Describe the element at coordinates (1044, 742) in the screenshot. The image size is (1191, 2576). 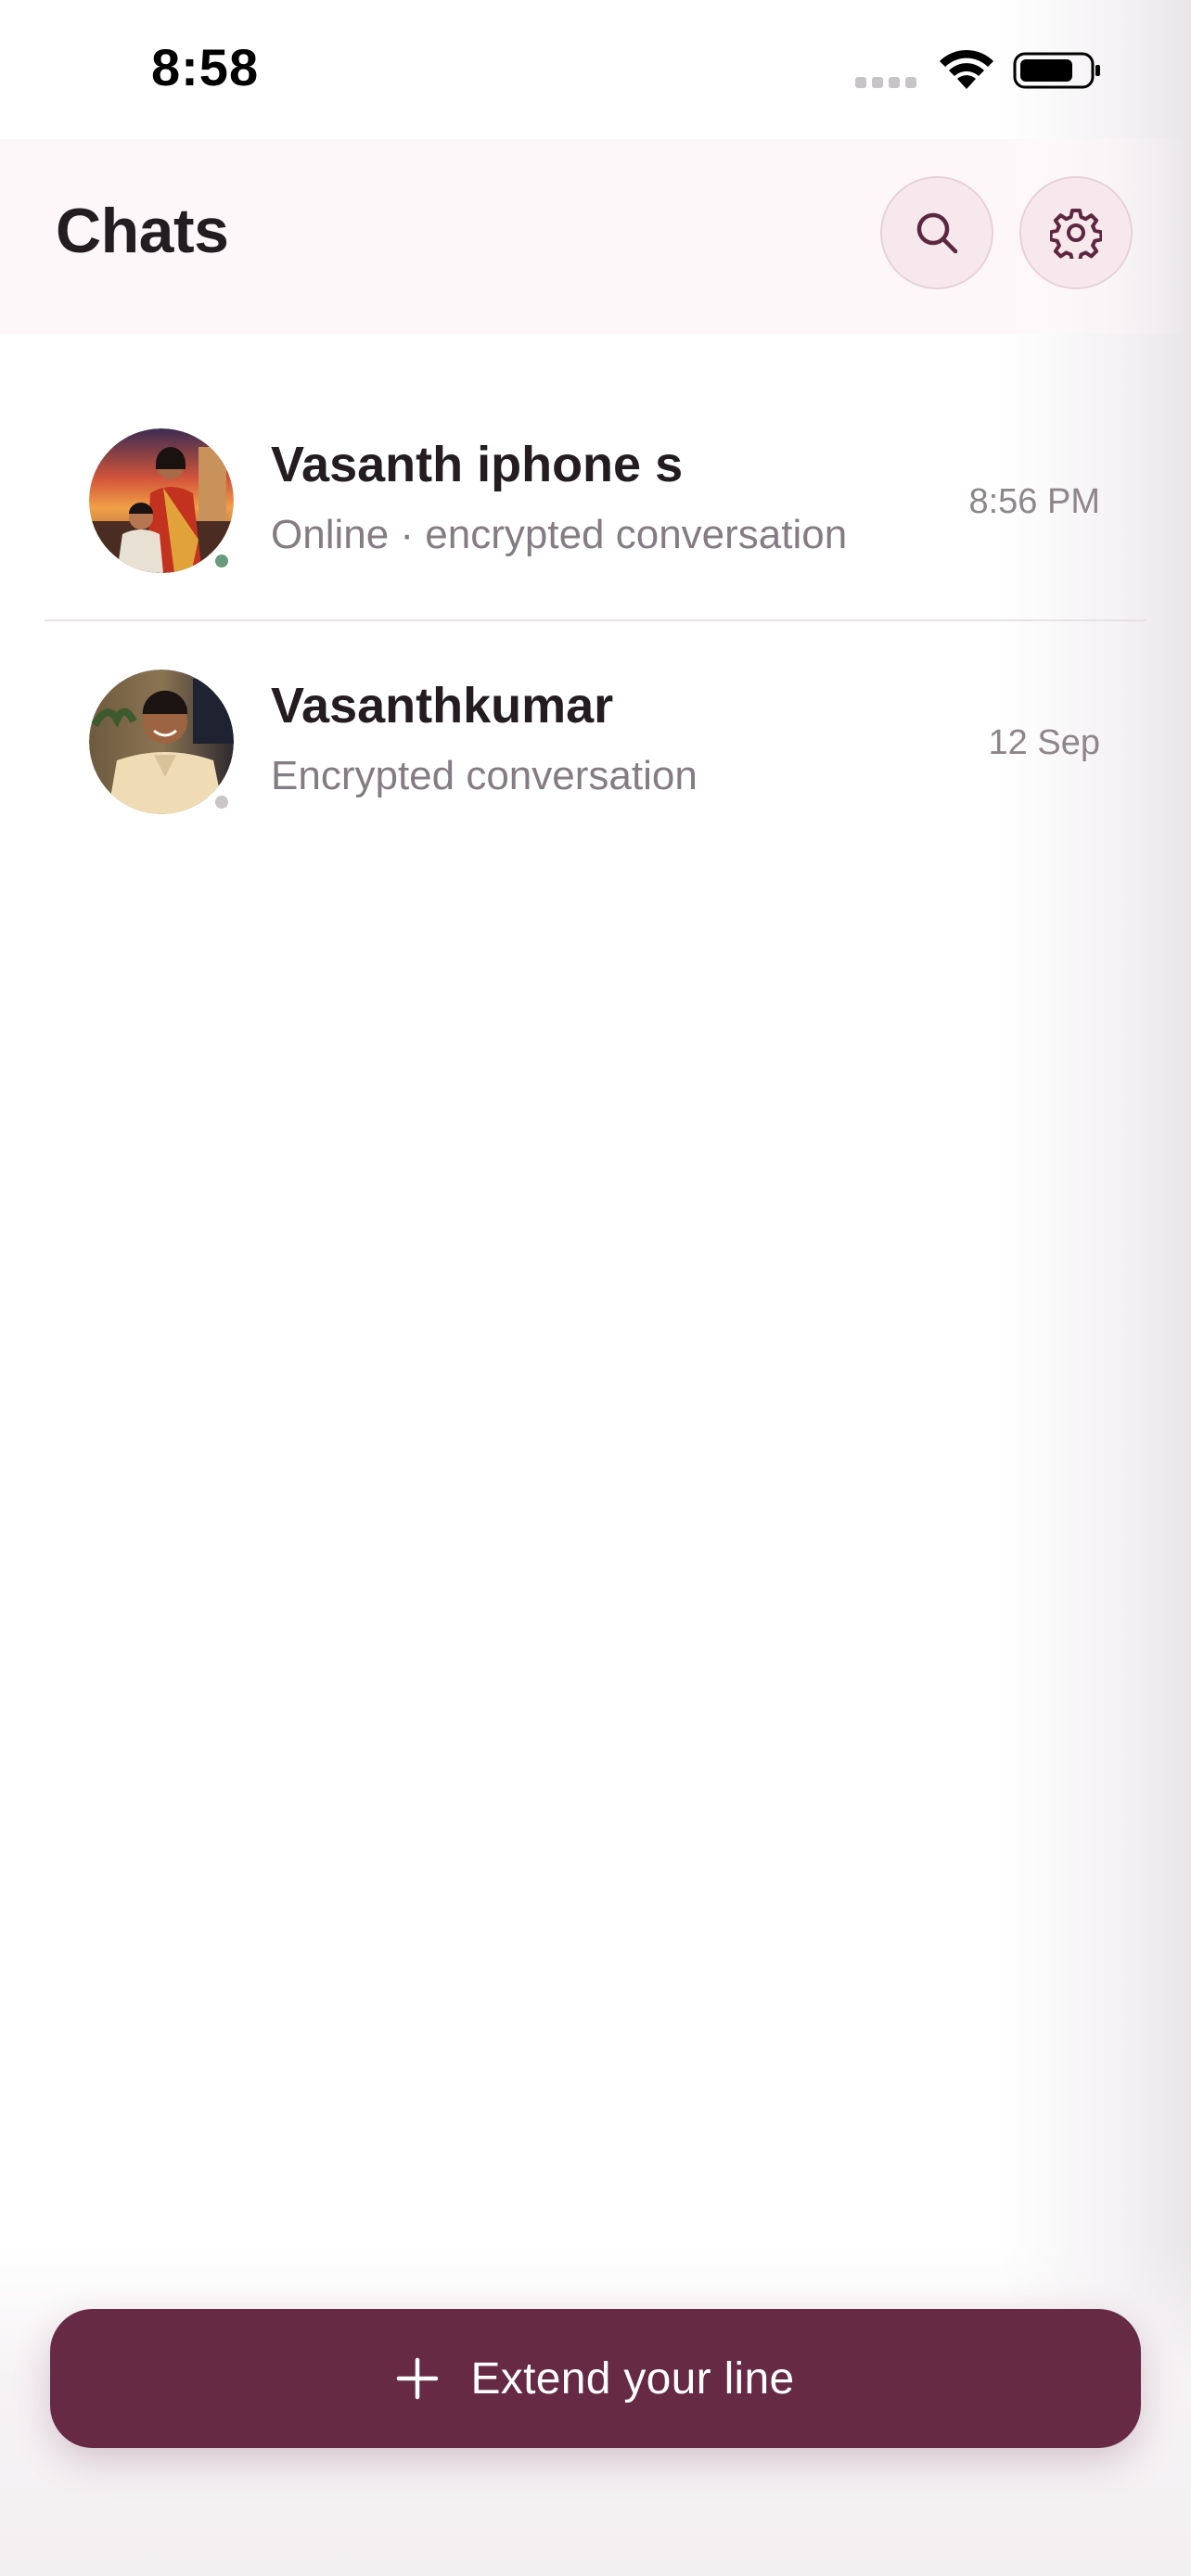
I see `message-time: 12 Sep` at that location.